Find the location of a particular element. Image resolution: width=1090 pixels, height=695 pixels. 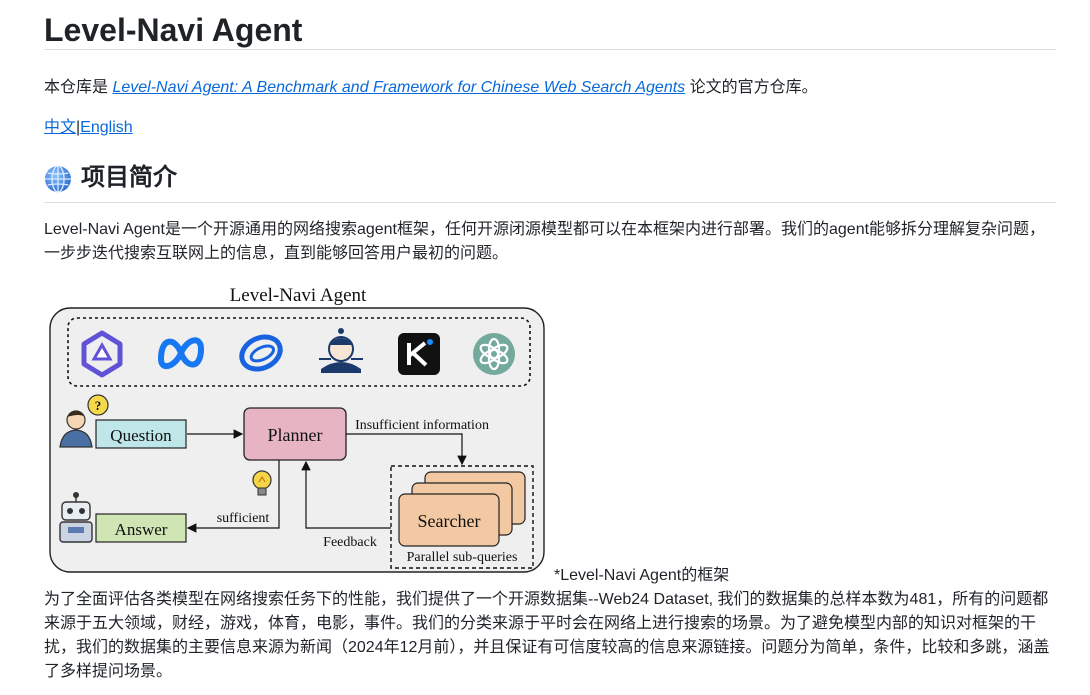

language-links: 中文|English is located at coordinates (88, 128).